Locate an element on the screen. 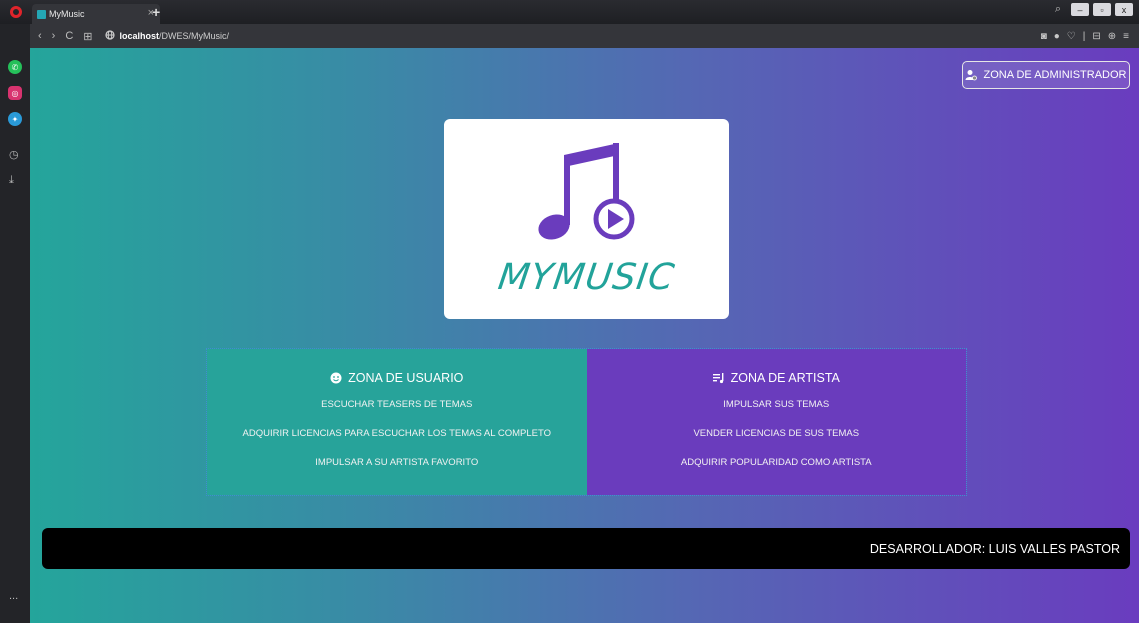 The image size is (1139, 623). maximize-button: ▫ is located at coordinates (1102, 9).